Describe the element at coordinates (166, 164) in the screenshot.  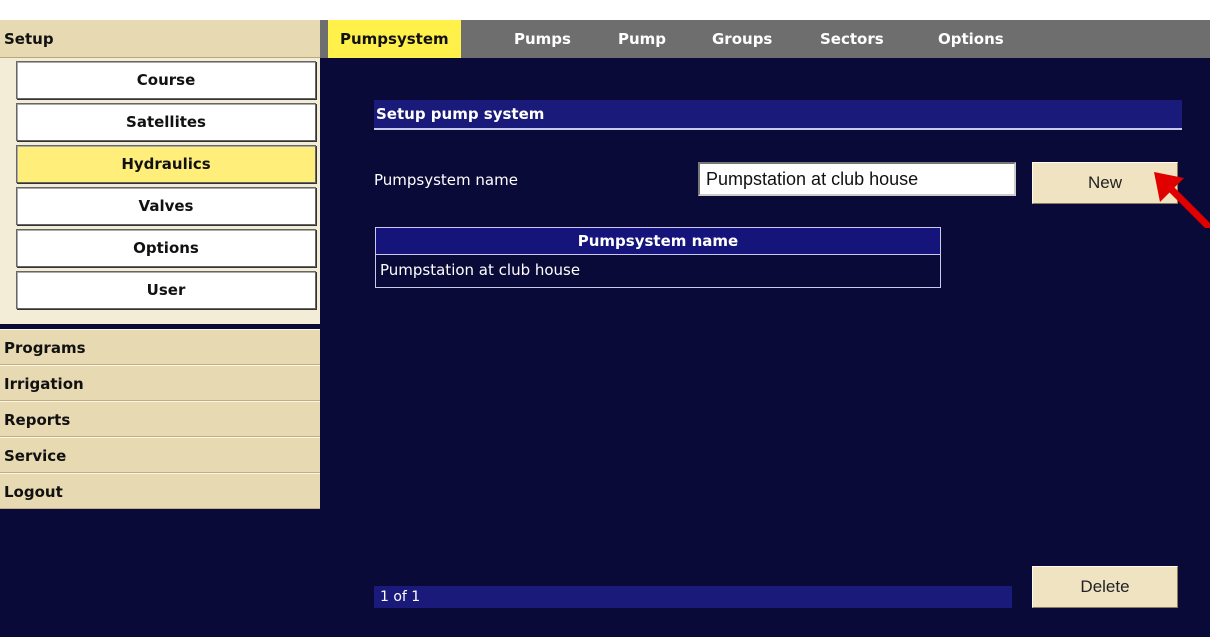
I see `sidebar-item-hydraulics: Hydraulics` at that location.